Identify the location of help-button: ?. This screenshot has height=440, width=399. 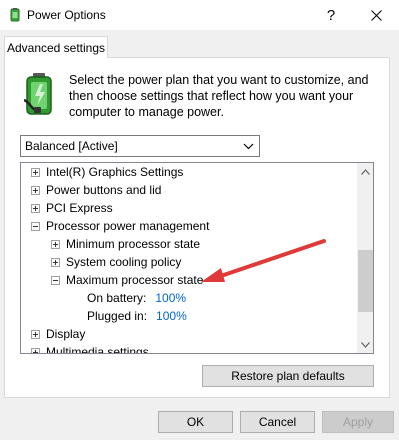
(331, 15).